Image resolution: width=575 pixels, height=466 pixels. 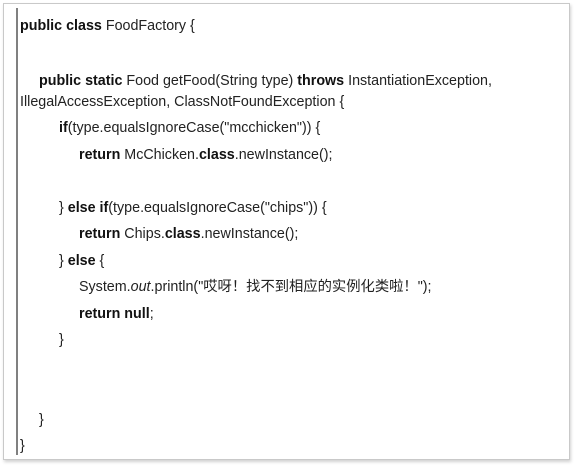 What do you see at coordinates (81, 81) in the screenshot?
I see `keyword: public static` at bounding box center [81, 81].